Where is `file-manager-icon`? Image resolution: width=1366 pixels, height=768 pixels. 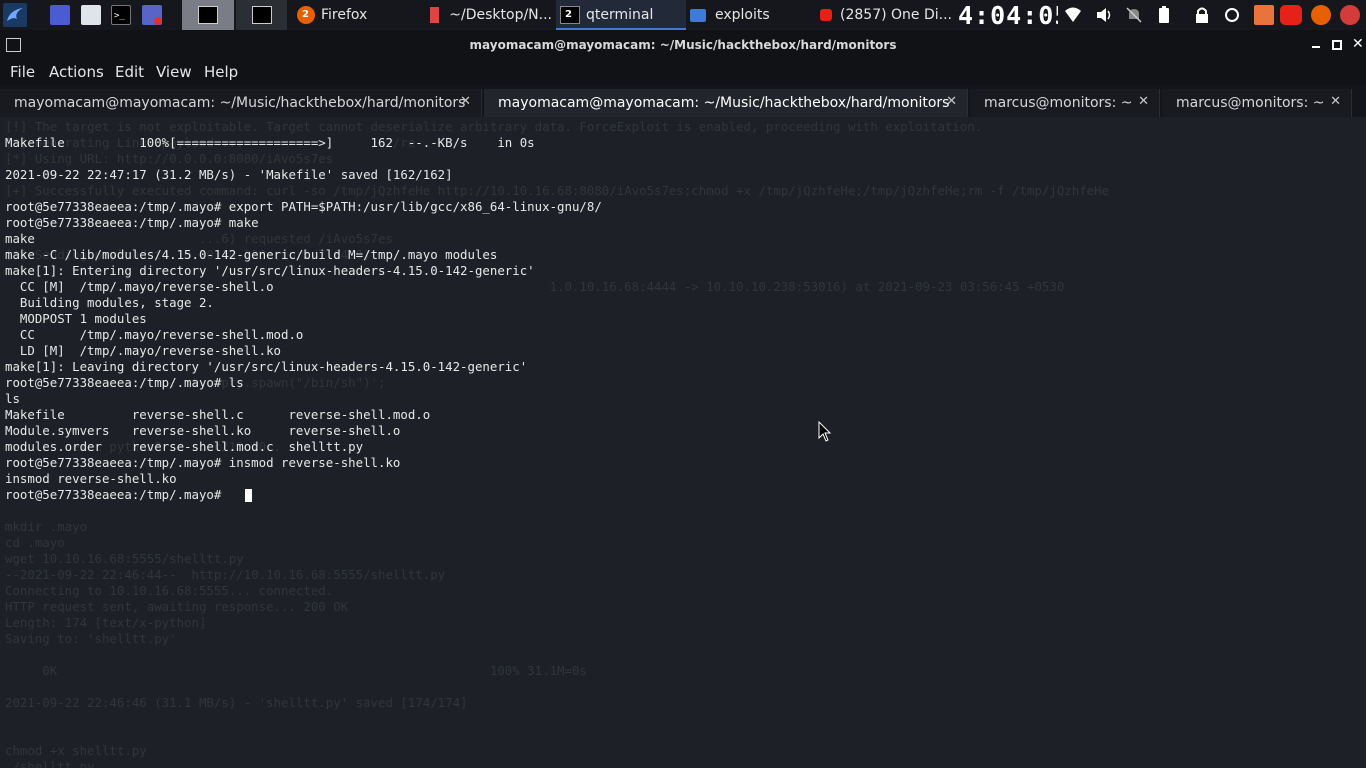 file-manager-icon is located at coordinates (91, 15).